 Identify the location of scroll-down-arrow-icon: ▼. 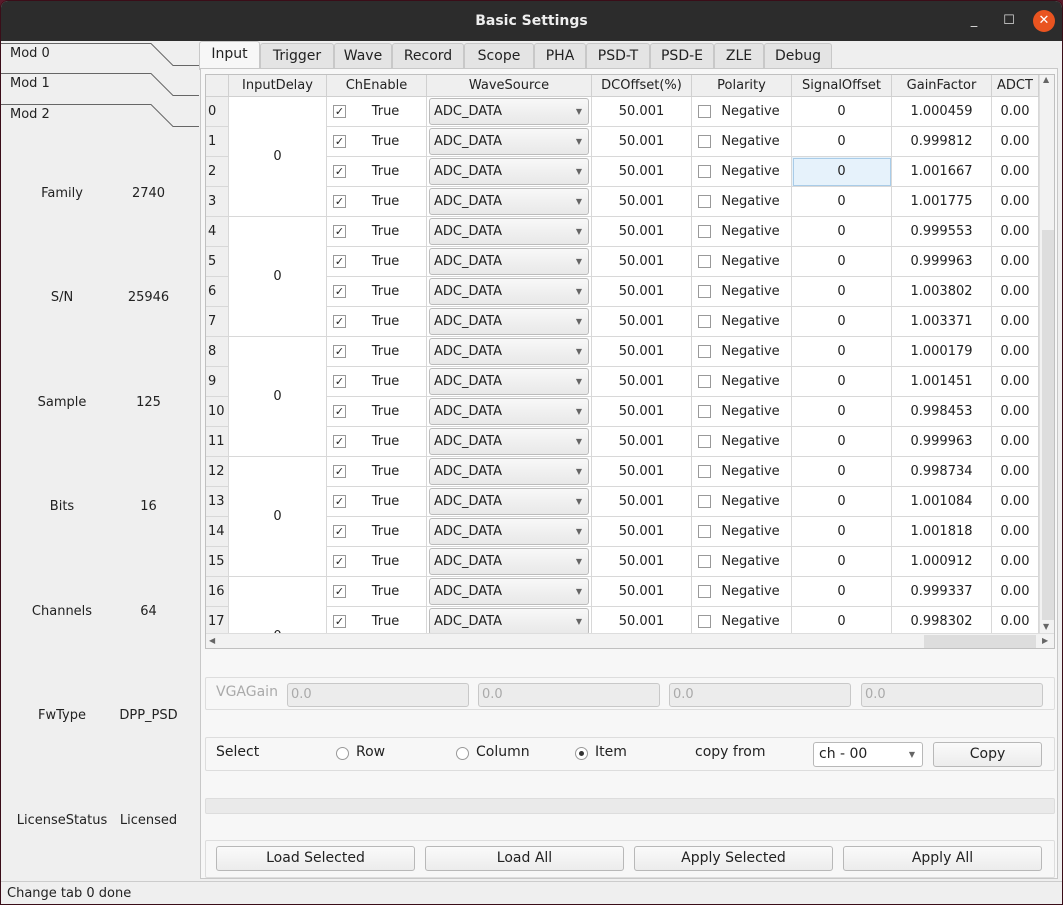
(1046, 626).